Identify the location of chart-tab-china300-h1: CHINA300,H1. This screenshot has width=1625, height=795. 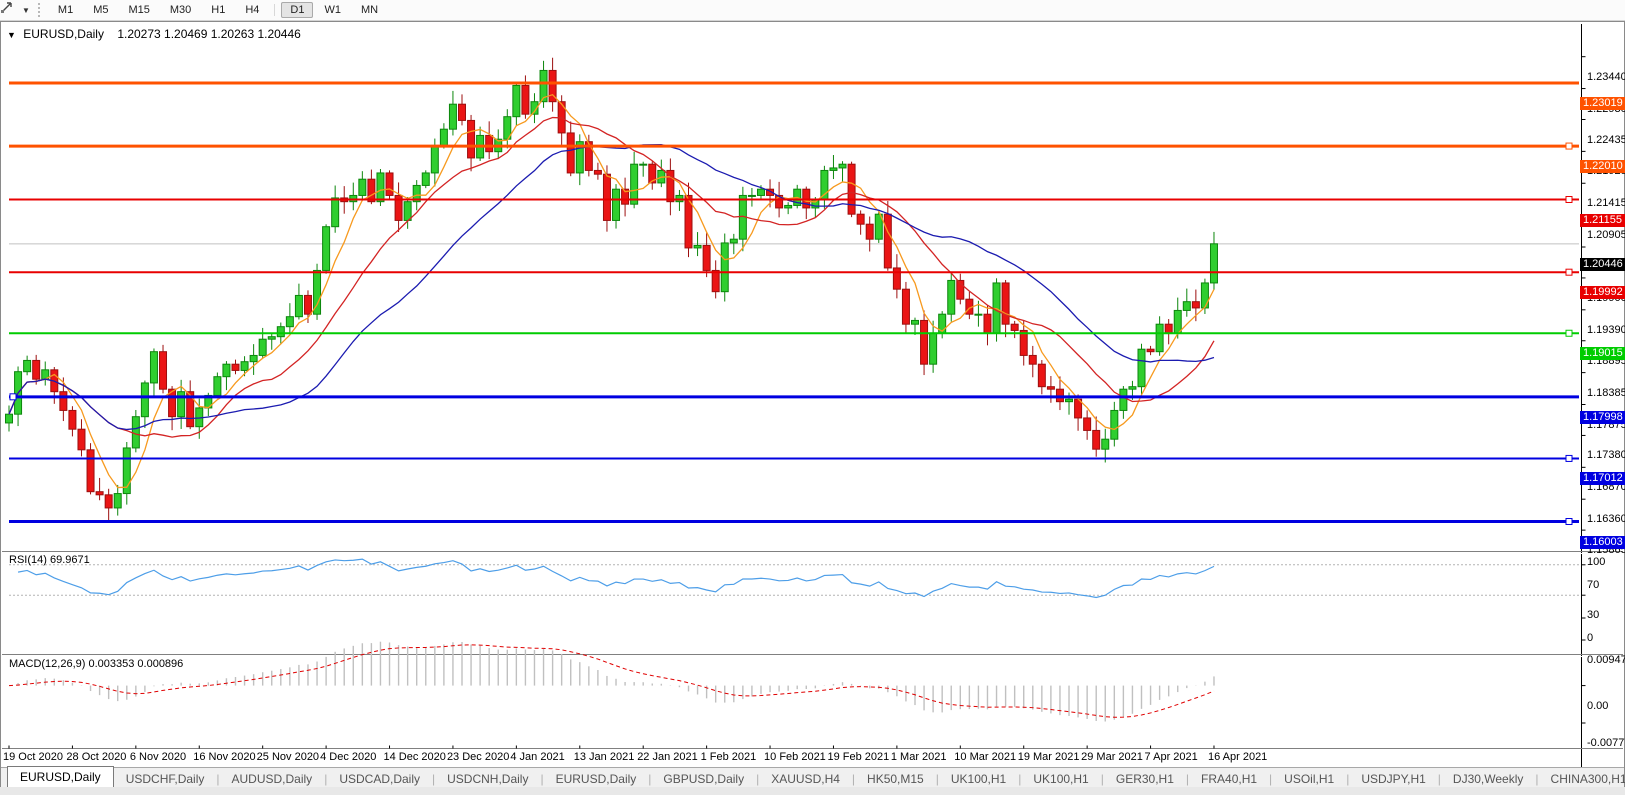
(1582, 779).